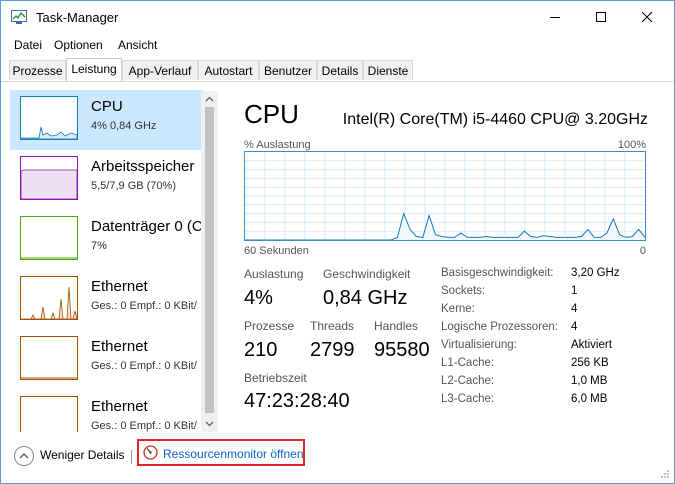  What do you see at coordinates (209, 99) in the screenshot?
I see `scroll-up-icon` at bounding box center [209, 99].